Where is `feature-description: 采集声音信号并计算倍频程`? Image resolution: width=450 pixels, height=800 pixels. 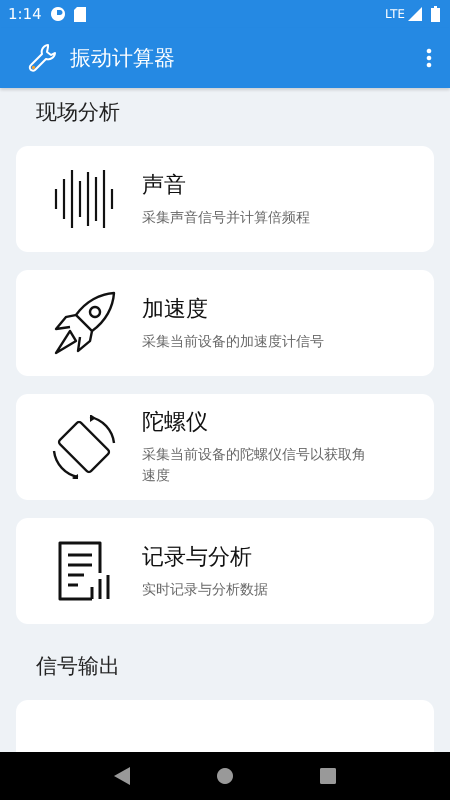 feature-description: 采集声音信号并计算倍频程 is located at coordinates (226, 218).